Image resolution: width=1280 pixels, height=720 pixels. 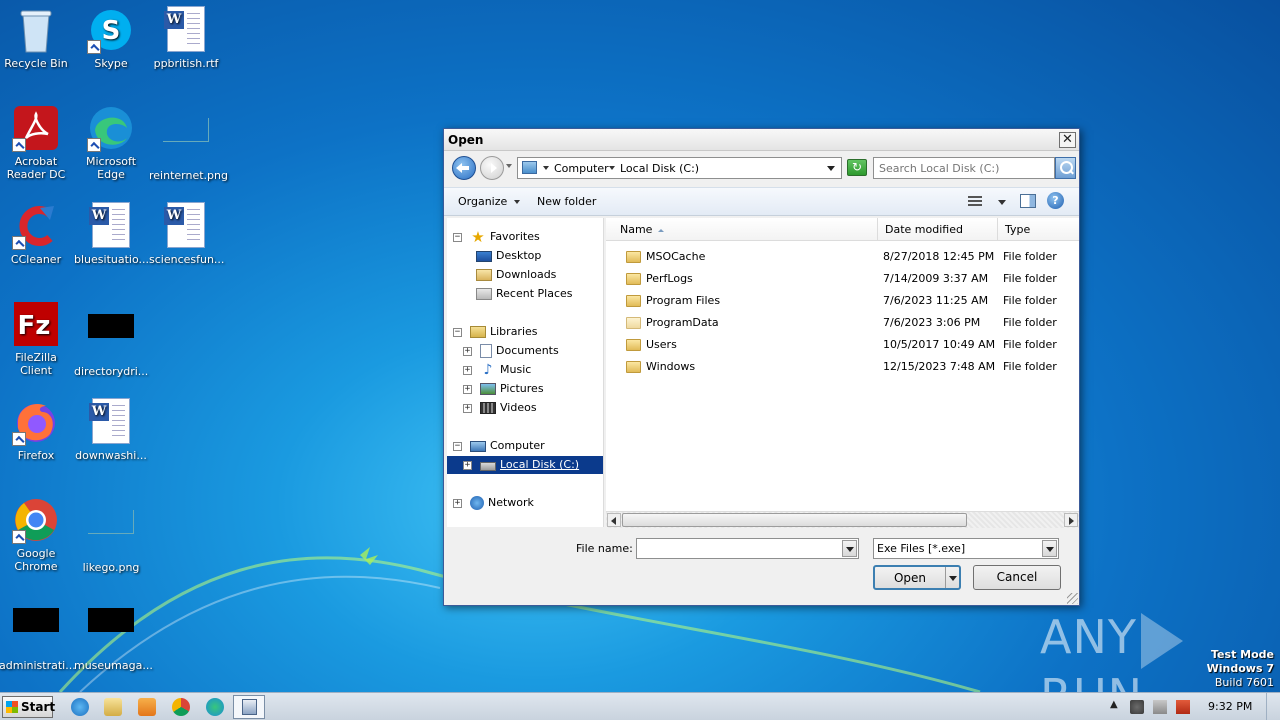 What do you see at coordinates (37, 38) in the screenshot?
I see `desktop-icon-recycle-bin: Recycle Bin` at bounding box center [37, 38].